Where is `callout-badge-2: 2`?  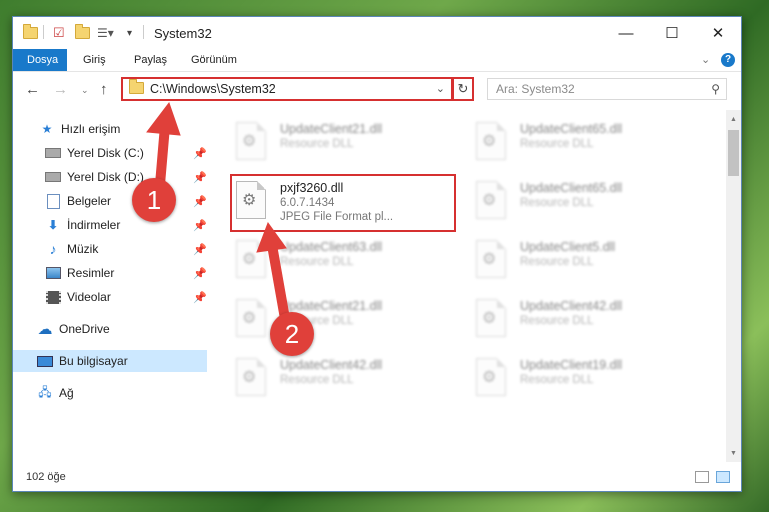 callout-badge-2: 2 is located at coordinates (292, 334).